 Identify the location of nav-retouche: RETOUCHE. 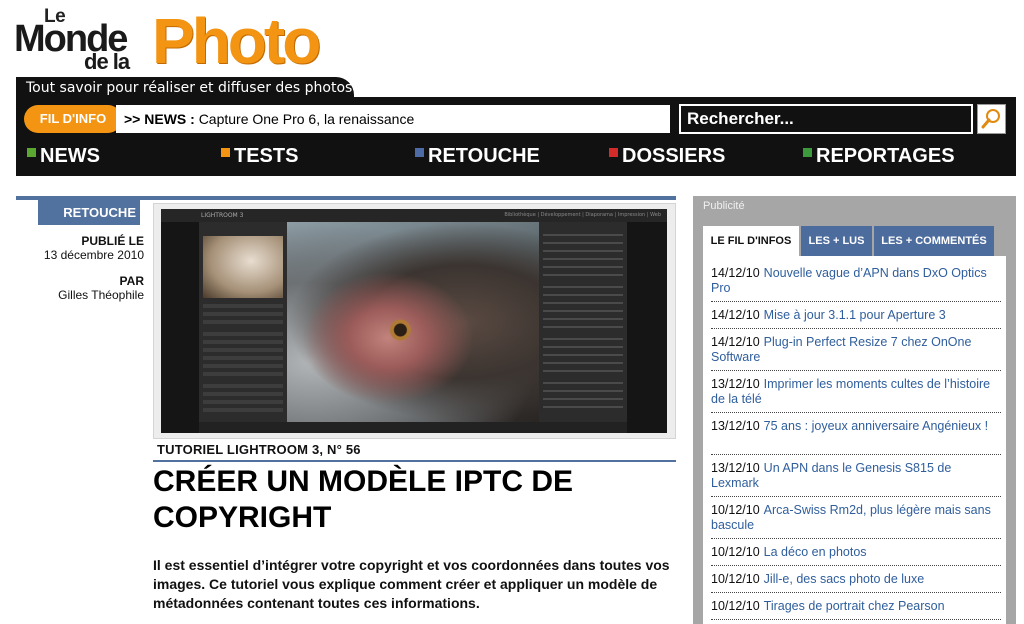
(477, 156).